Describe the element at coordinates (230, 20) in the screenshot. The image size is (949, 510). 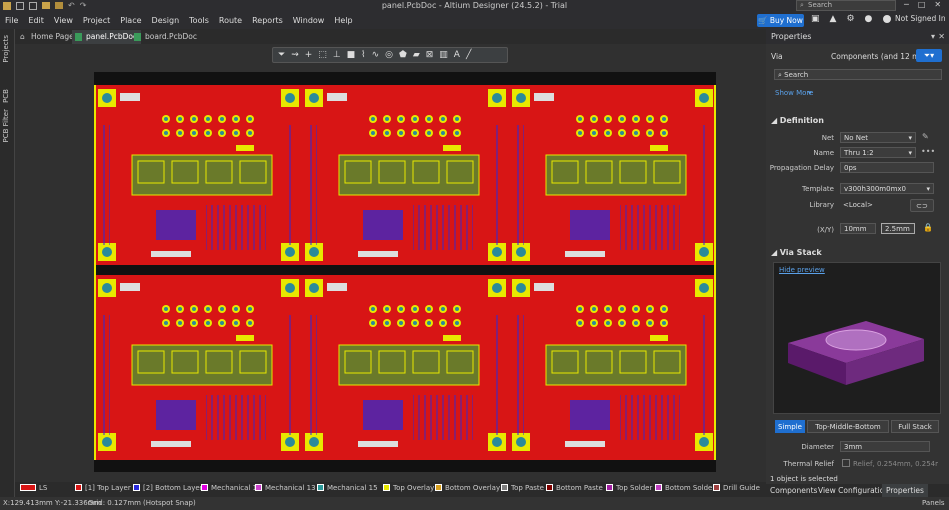
I see `menu-route: Route` at that location.